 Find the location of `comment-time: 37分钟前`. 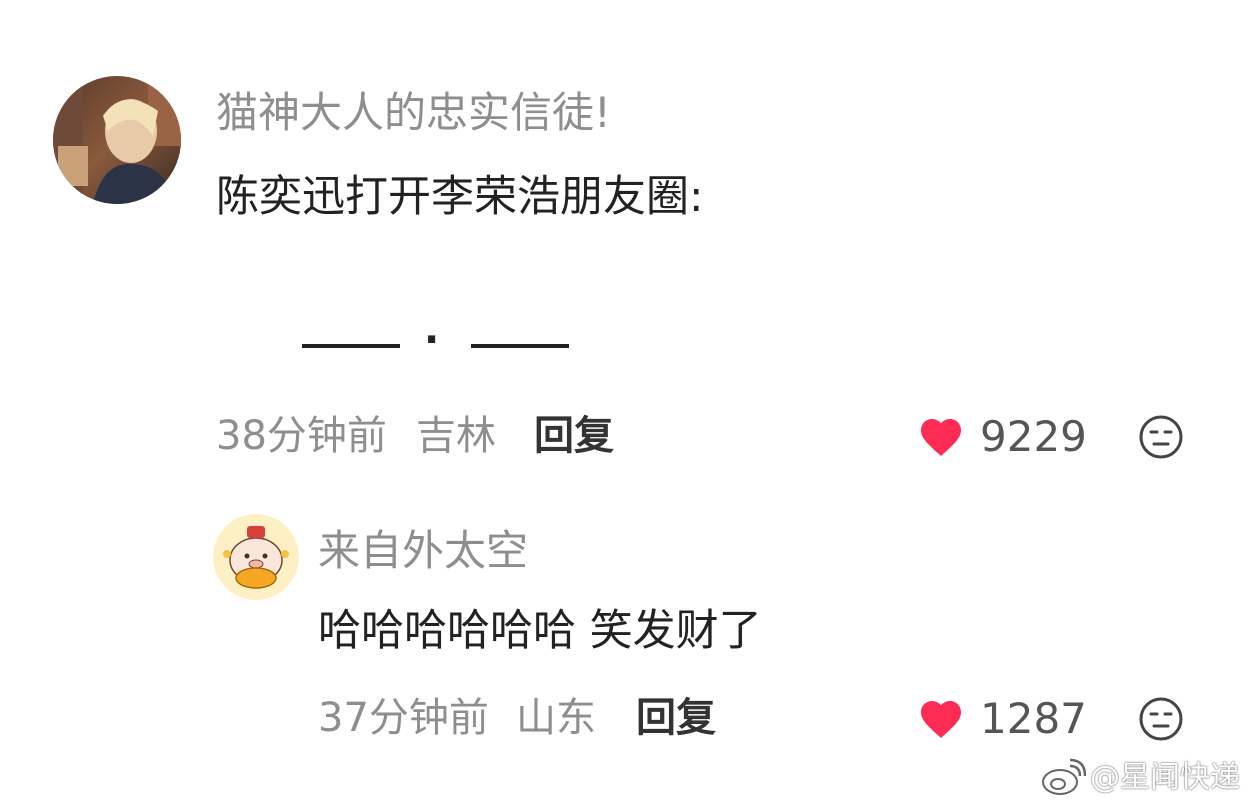

comment-time: 37分钟前 is located at coordinates (403, 718).